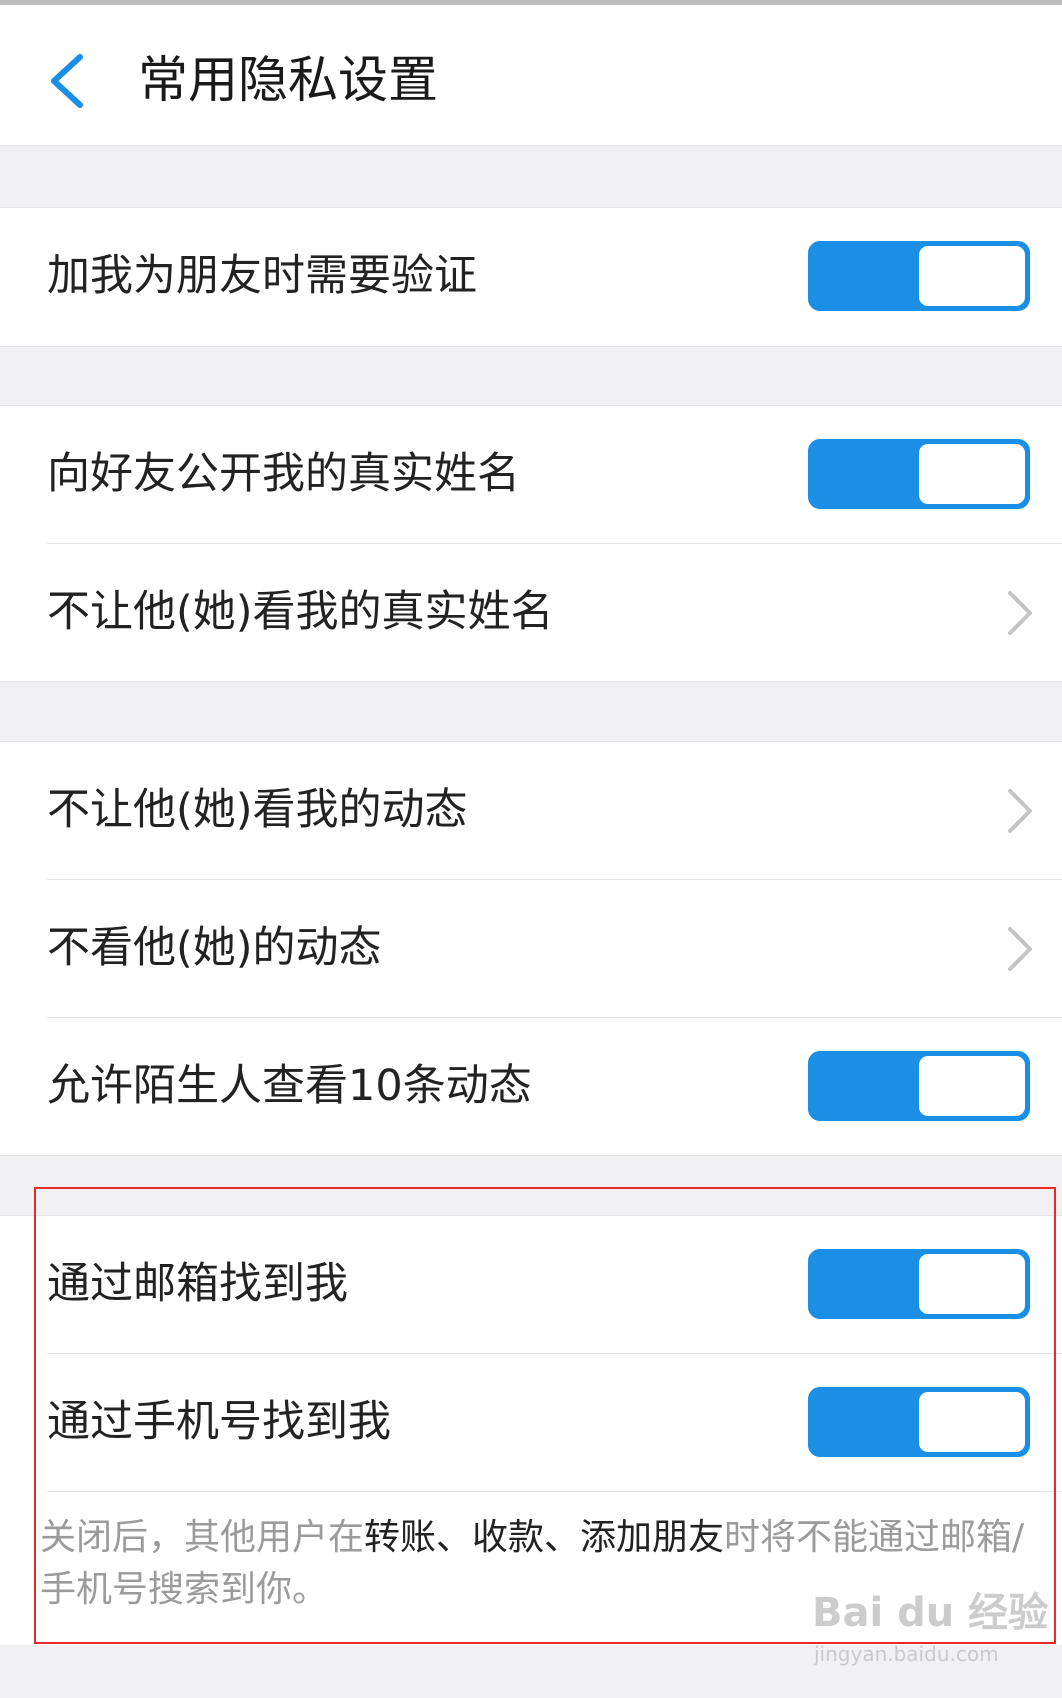  I want to click on setting-row-hide-real-name: 不让他(她)看我的真实姓名, so click(531, 612).